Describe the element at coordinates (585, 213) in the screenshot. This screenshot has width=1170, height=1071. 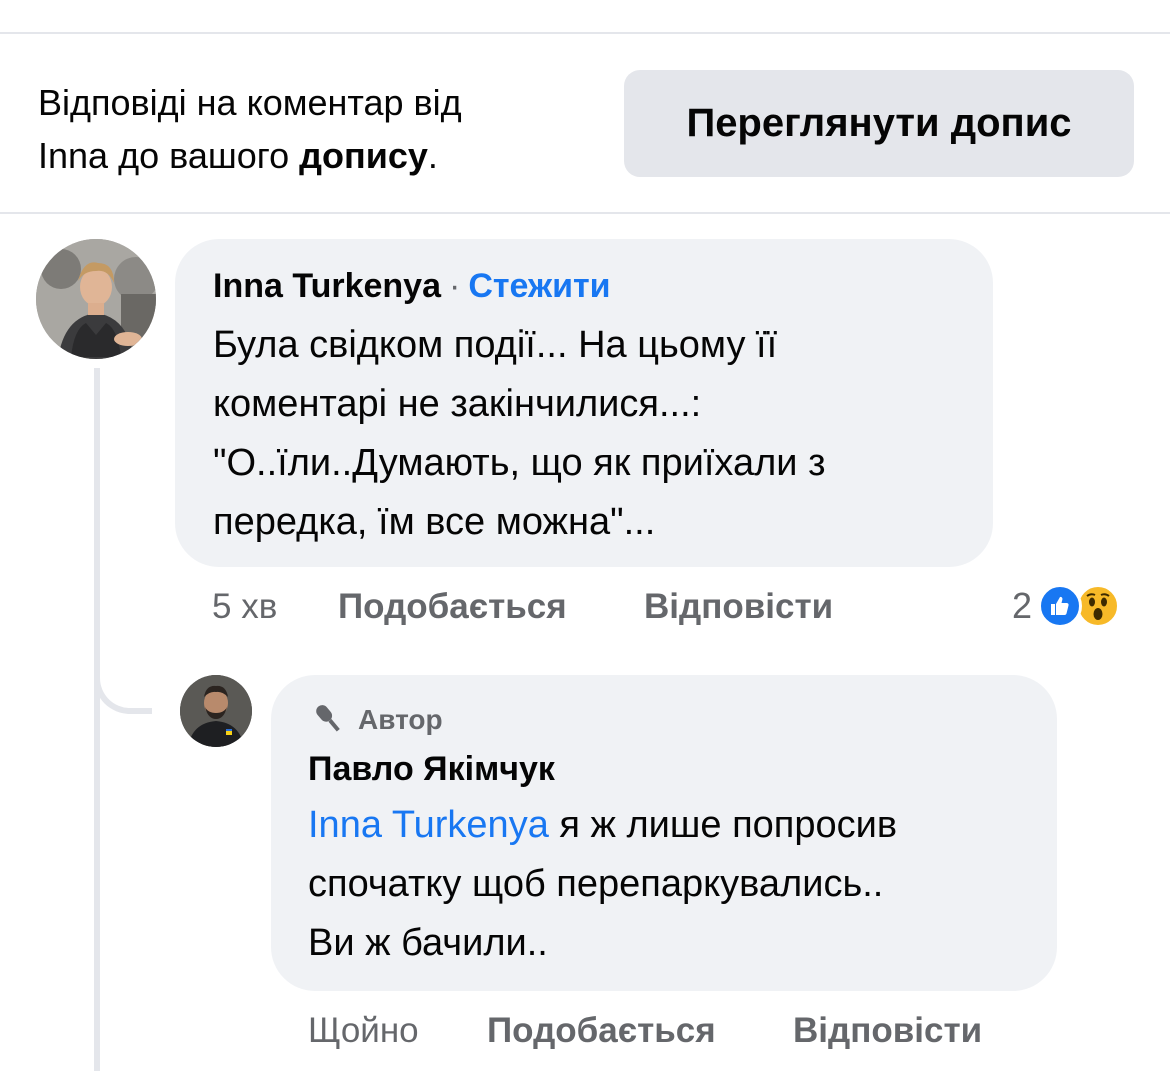
I see `header-divider` at that location.